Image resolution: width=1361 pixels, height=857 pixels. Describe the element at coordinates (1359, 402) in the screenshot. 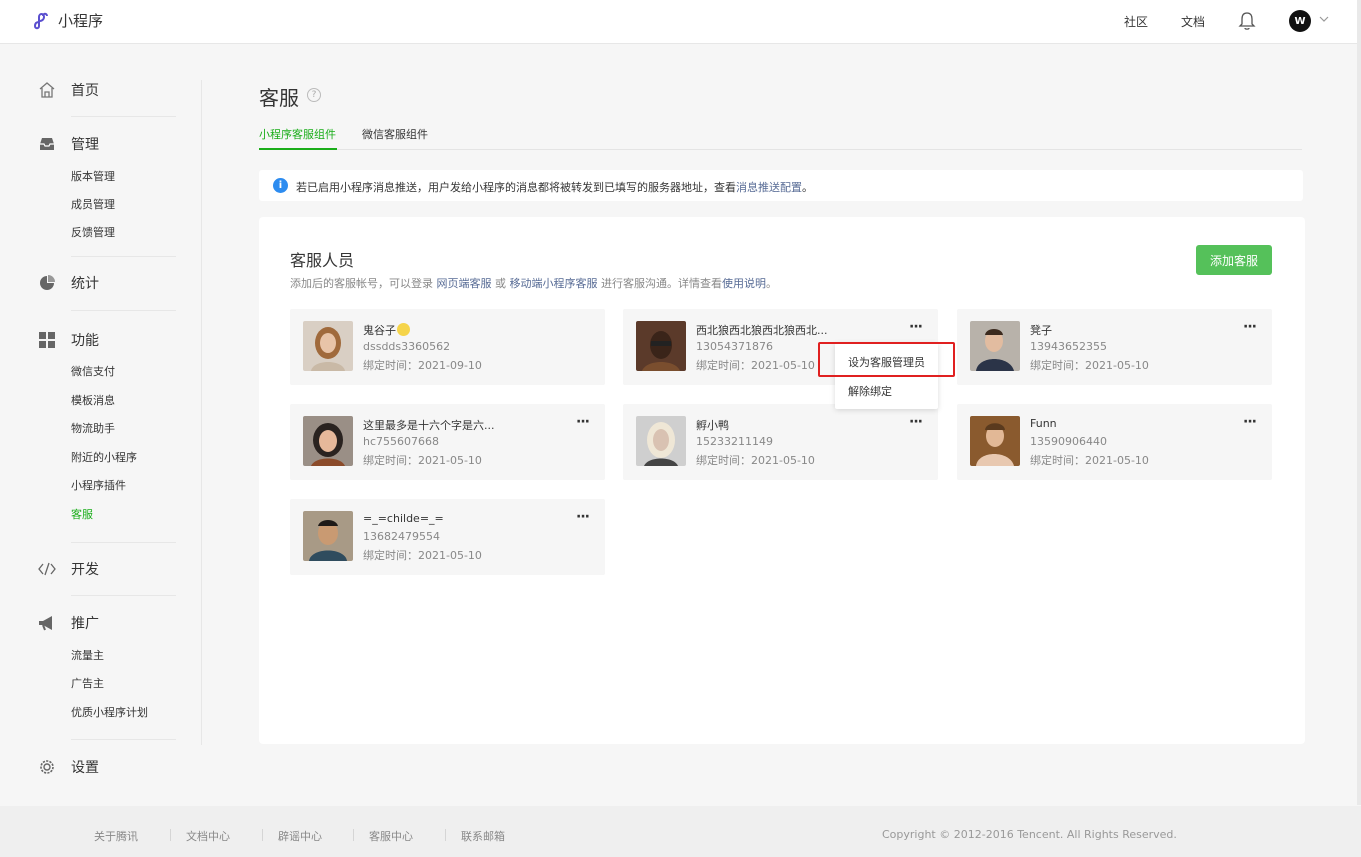

I see `scrollbar` at that location.